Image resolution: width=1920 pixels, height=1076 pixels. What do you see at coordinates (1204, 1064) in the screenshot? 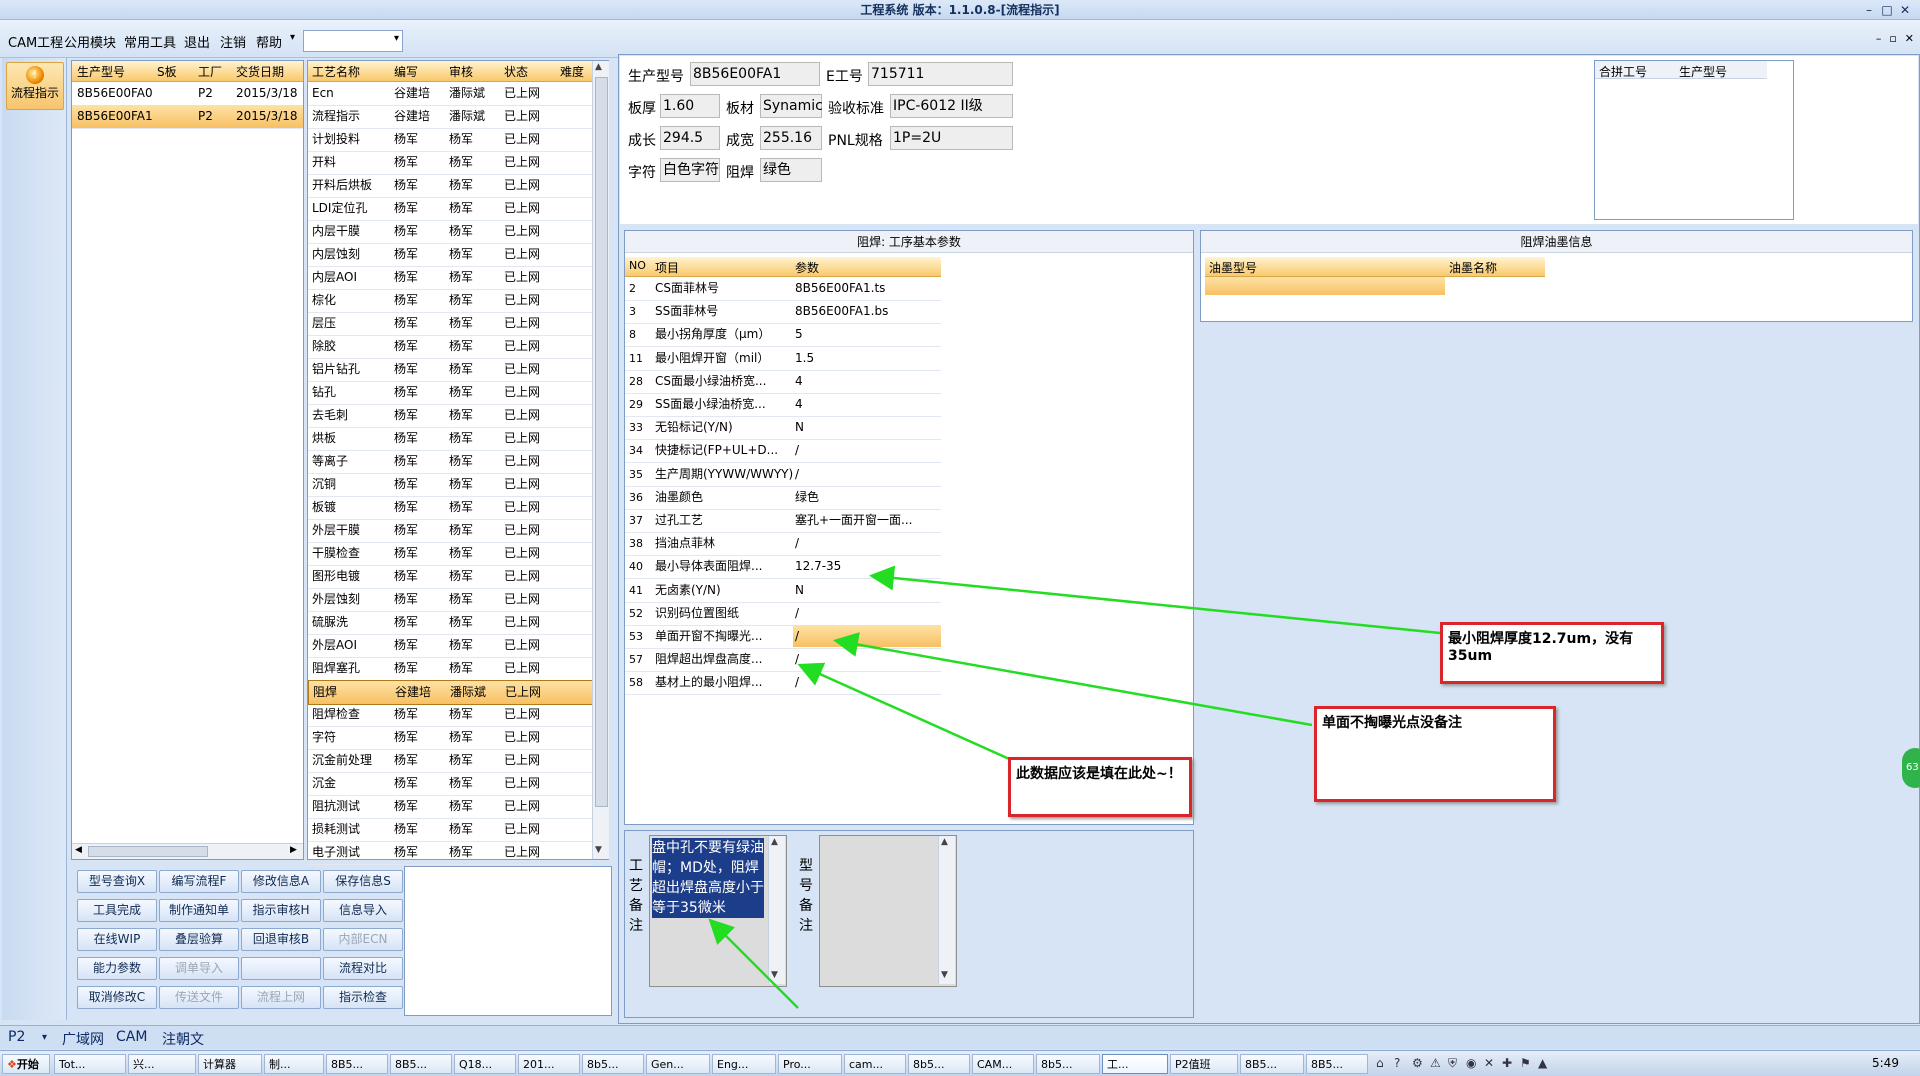
I see `taskbar-item: P2值班` at bounding box center [1204, 1064].